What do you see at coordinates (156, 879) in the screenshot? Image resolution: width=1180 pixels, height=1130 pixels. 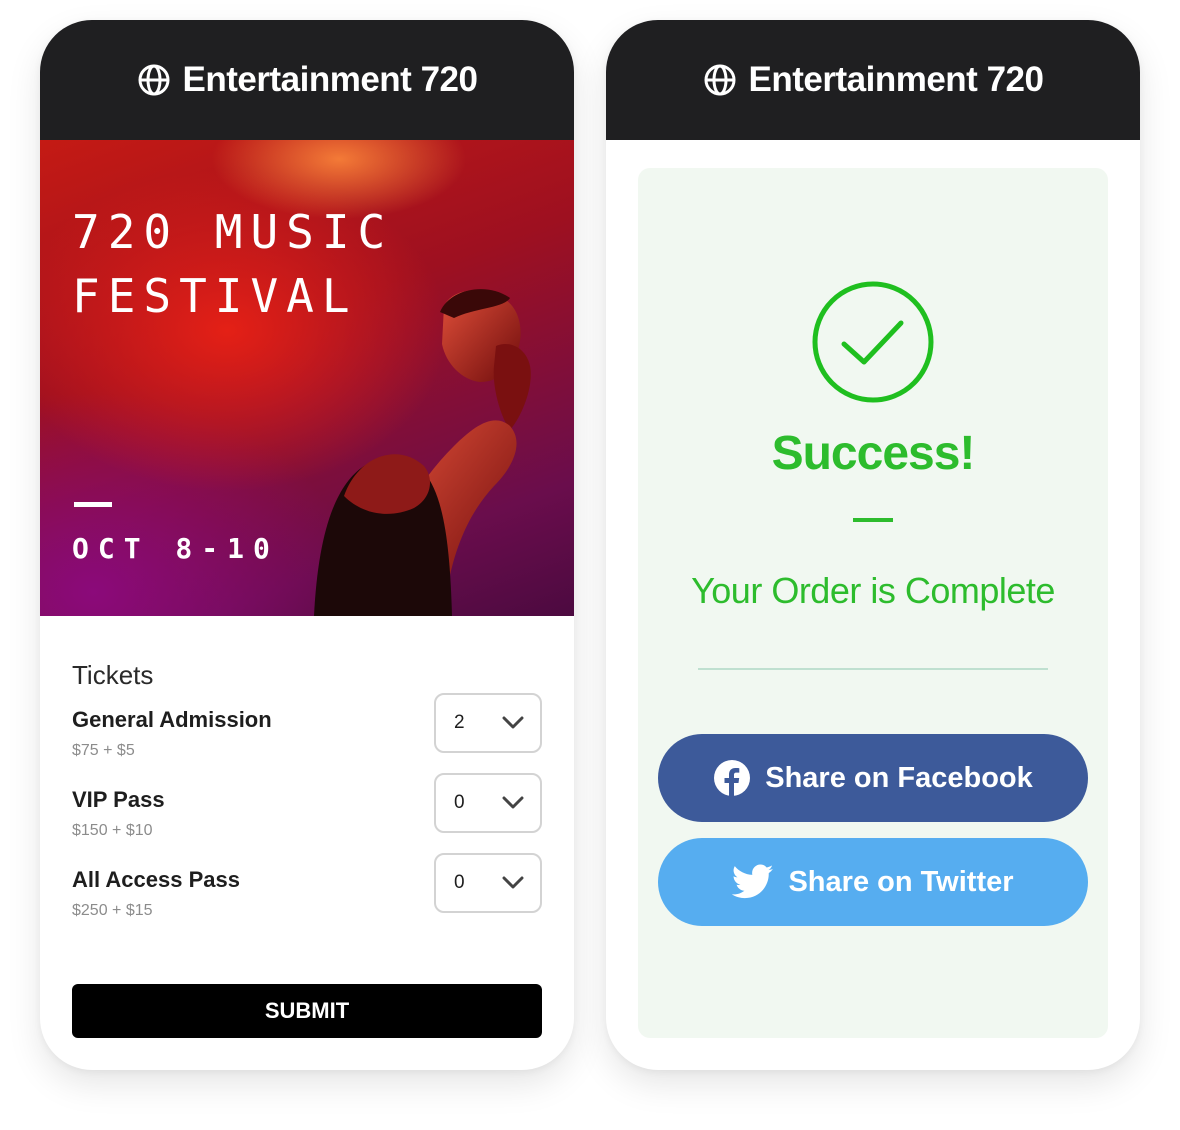 I see `ticket-name: All Access Pass` at bounding box center [156, 879].